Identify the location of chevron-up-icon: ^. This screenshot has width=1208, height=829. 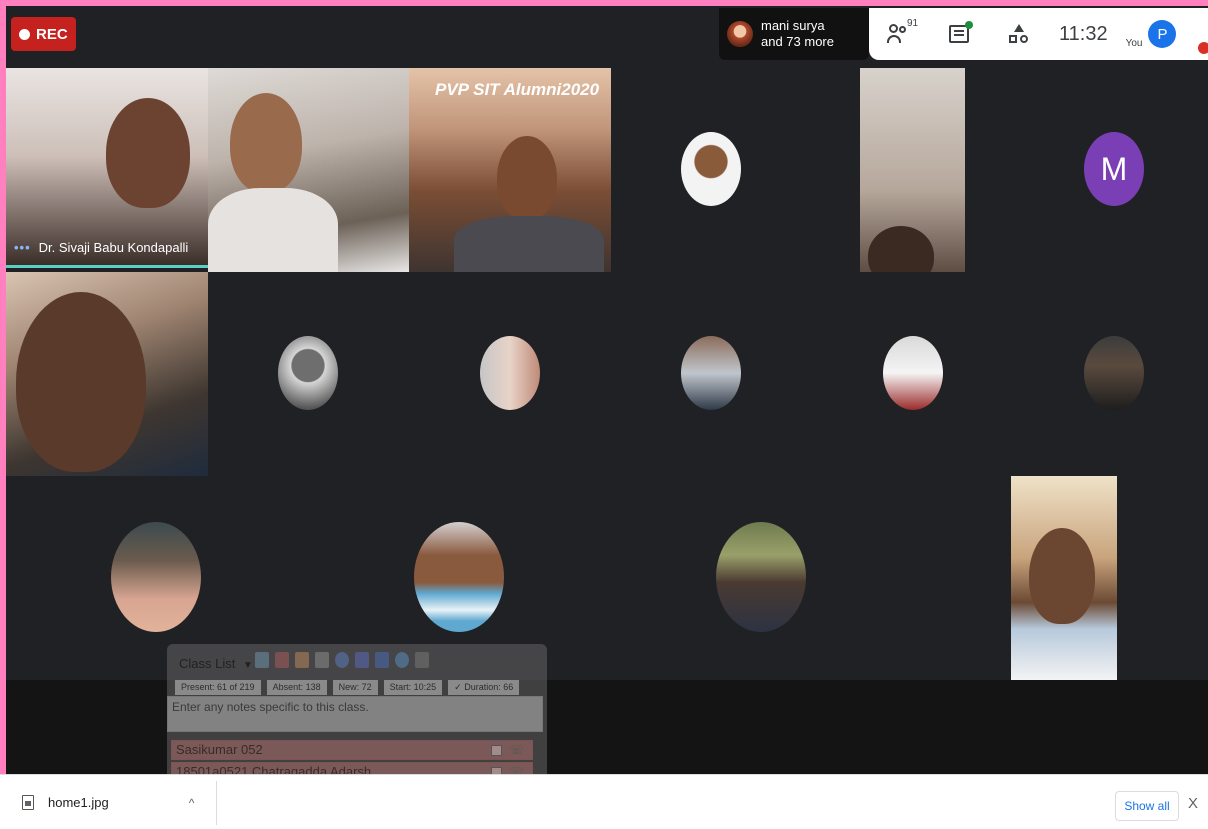
(192, 803).